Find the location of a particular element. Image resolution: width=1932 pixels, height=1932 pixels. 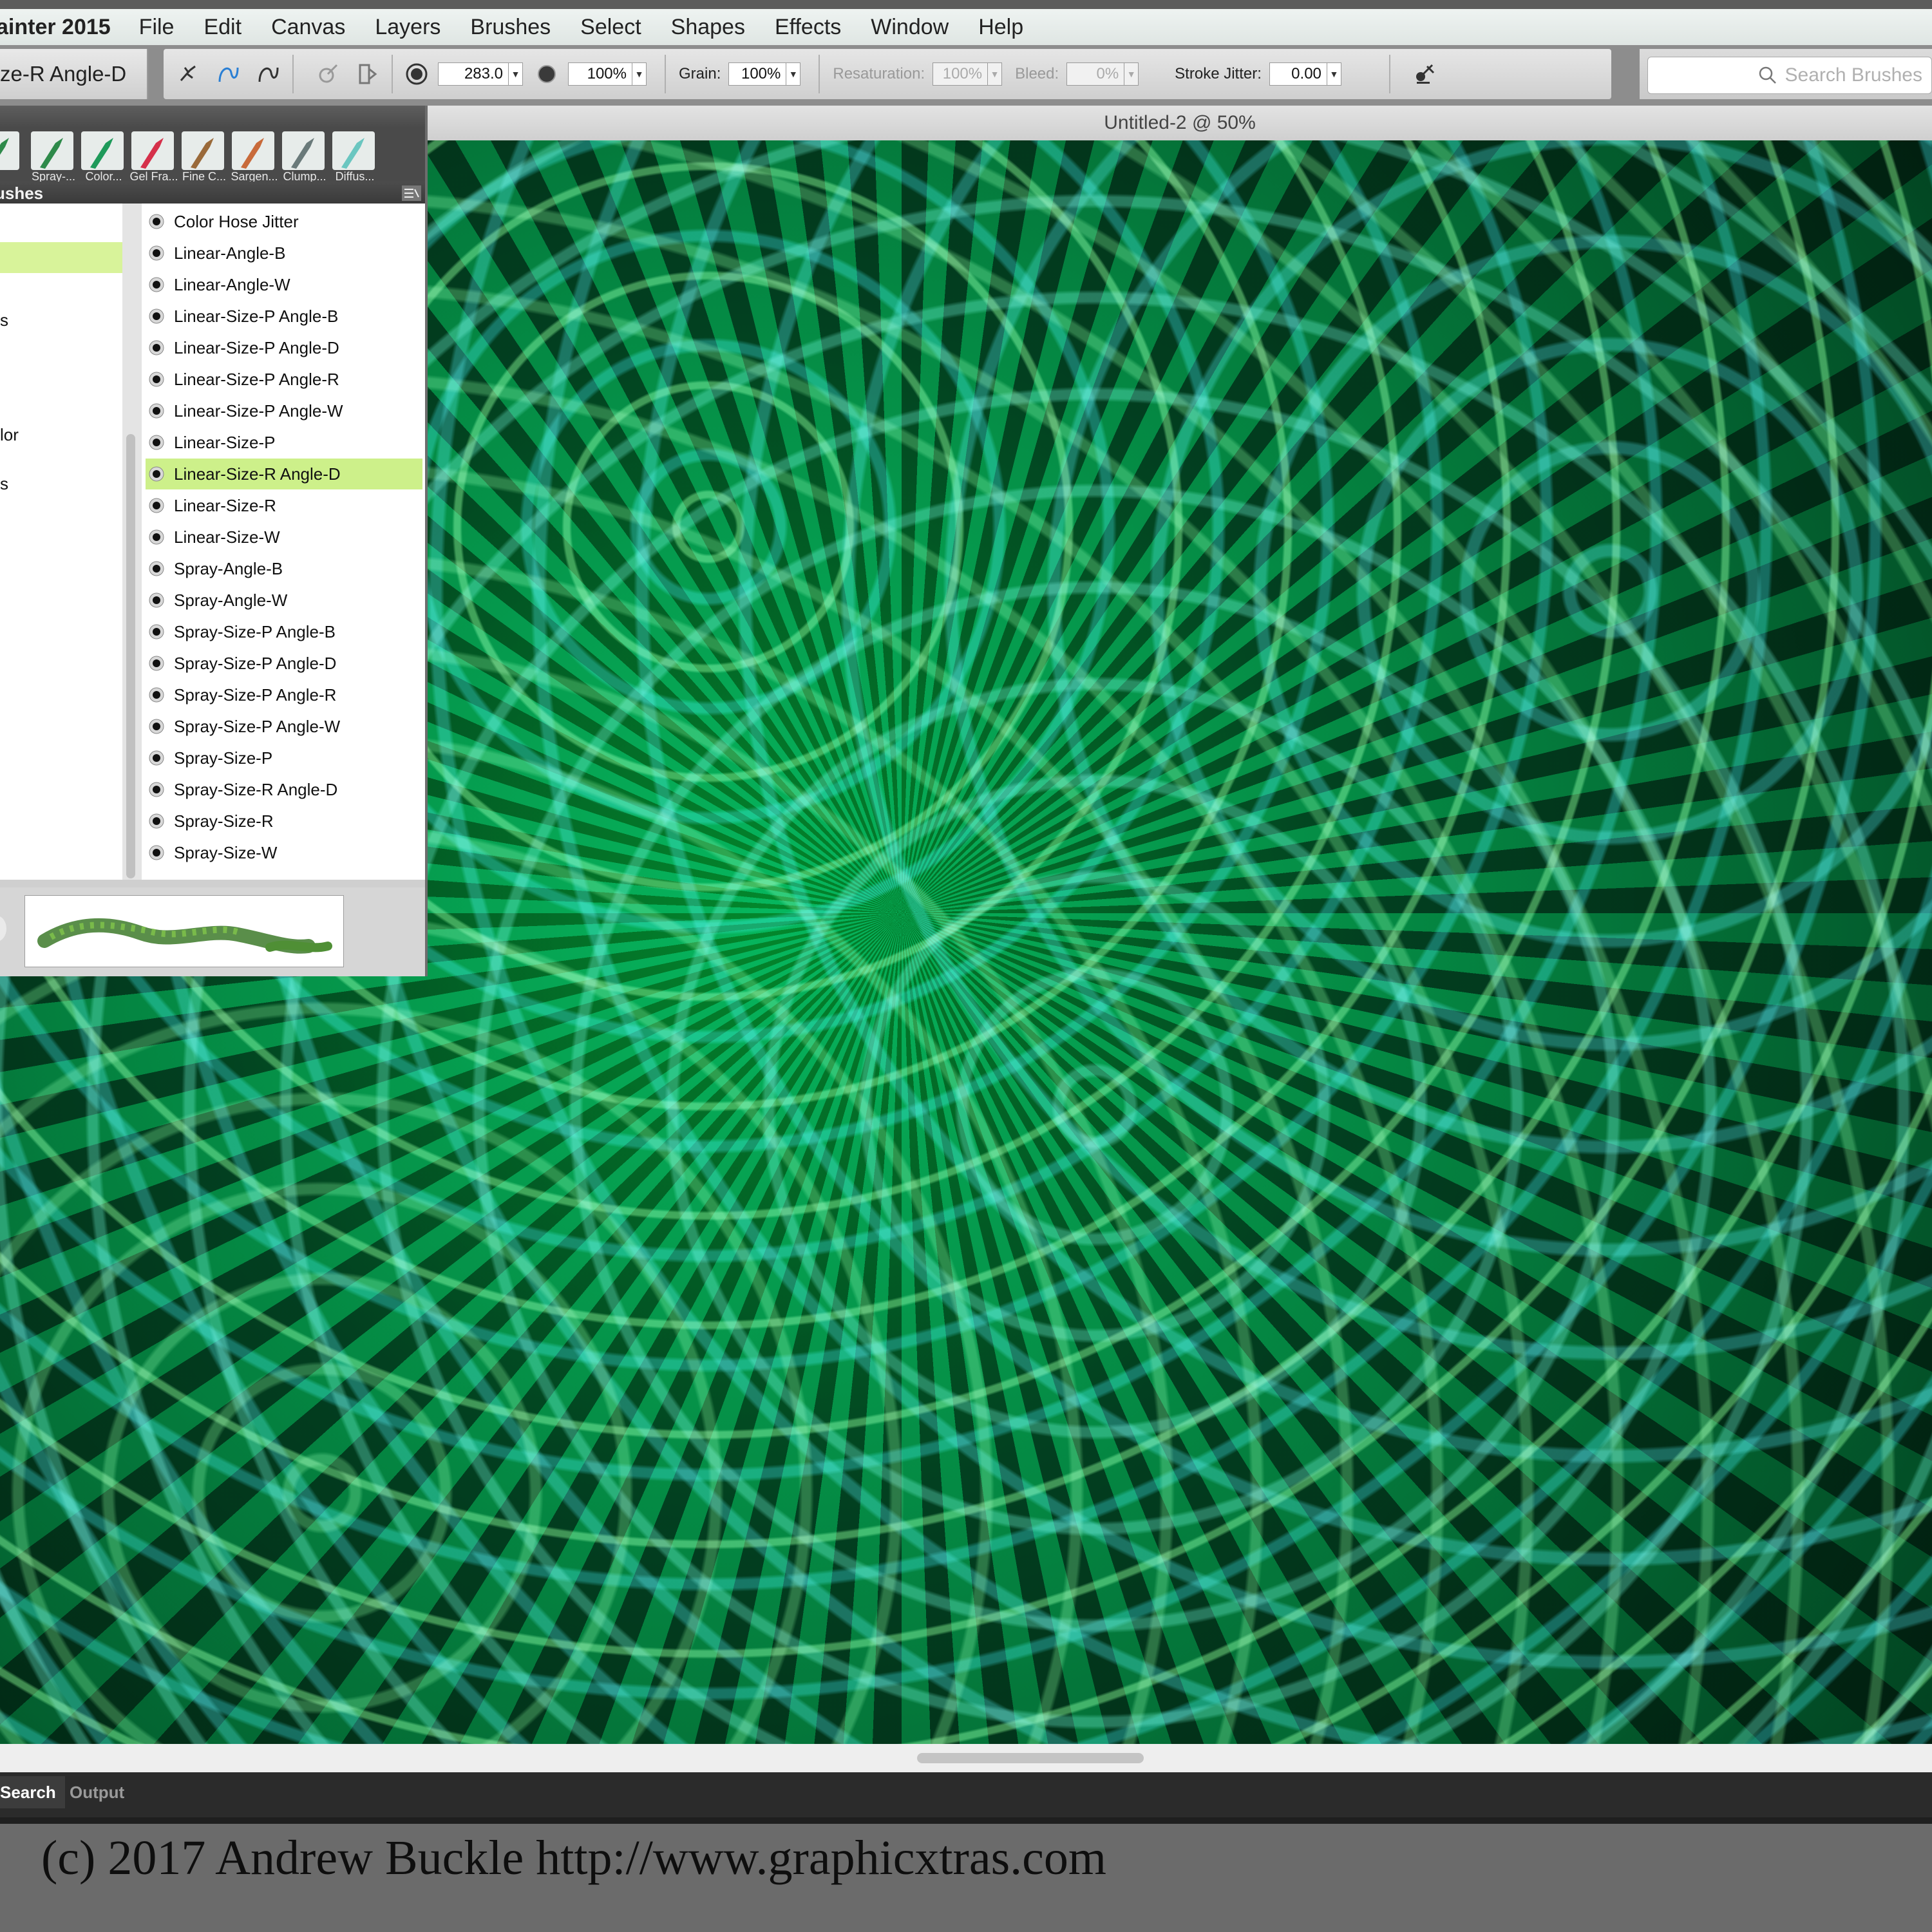

bleed-label: Bleed: is located at coordinates (1037, 73).